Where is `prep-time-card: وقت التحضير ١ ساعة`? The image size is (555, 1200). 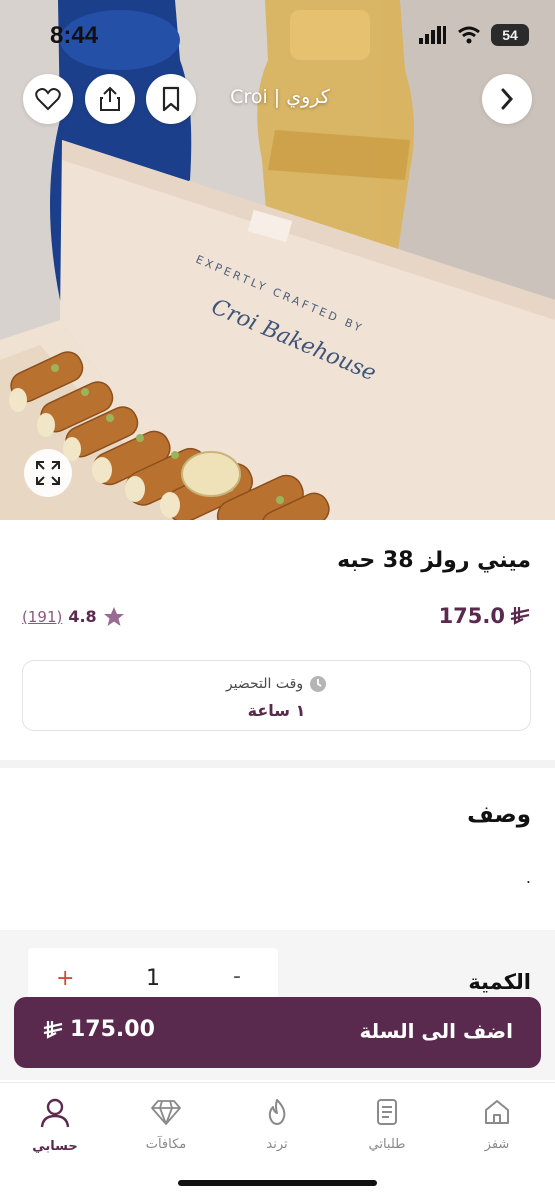 prep-time-card: وقت التحضير ١ ساعة is located at coordinates (276, 695).